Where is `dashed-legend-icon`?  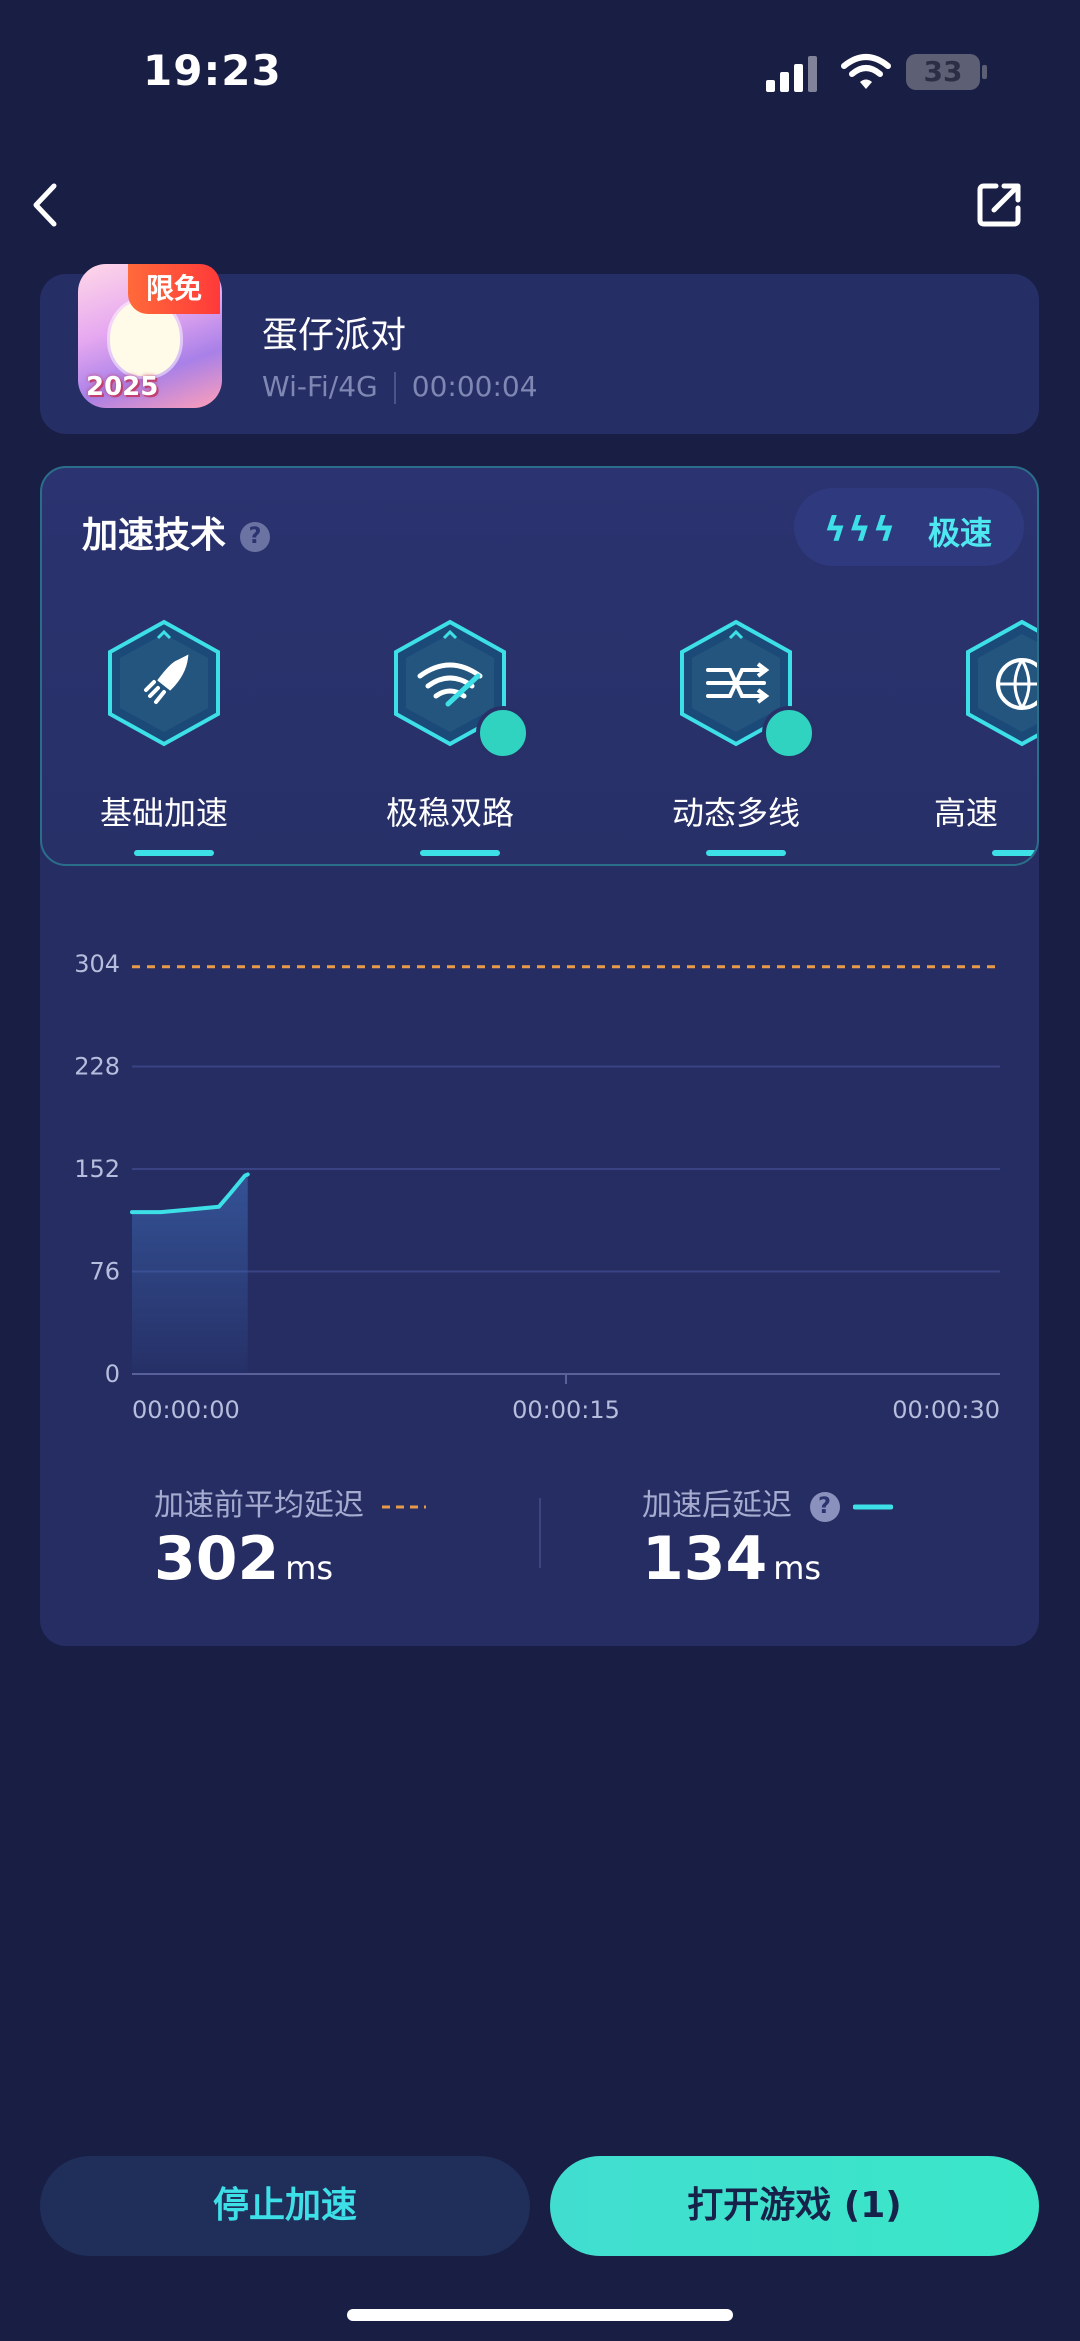
dashed-legend-icon is located at coordinates (403, 1506).